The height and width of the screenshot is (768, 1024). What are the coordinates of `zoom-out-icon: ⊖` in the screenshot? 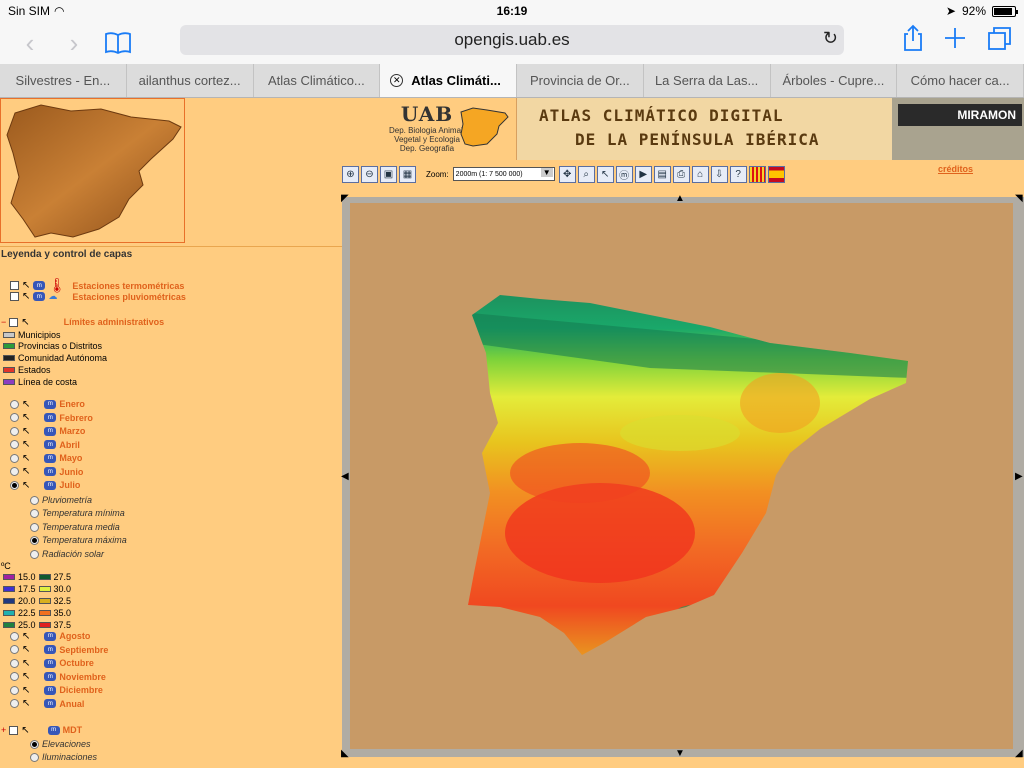 It's located at (369, 174).